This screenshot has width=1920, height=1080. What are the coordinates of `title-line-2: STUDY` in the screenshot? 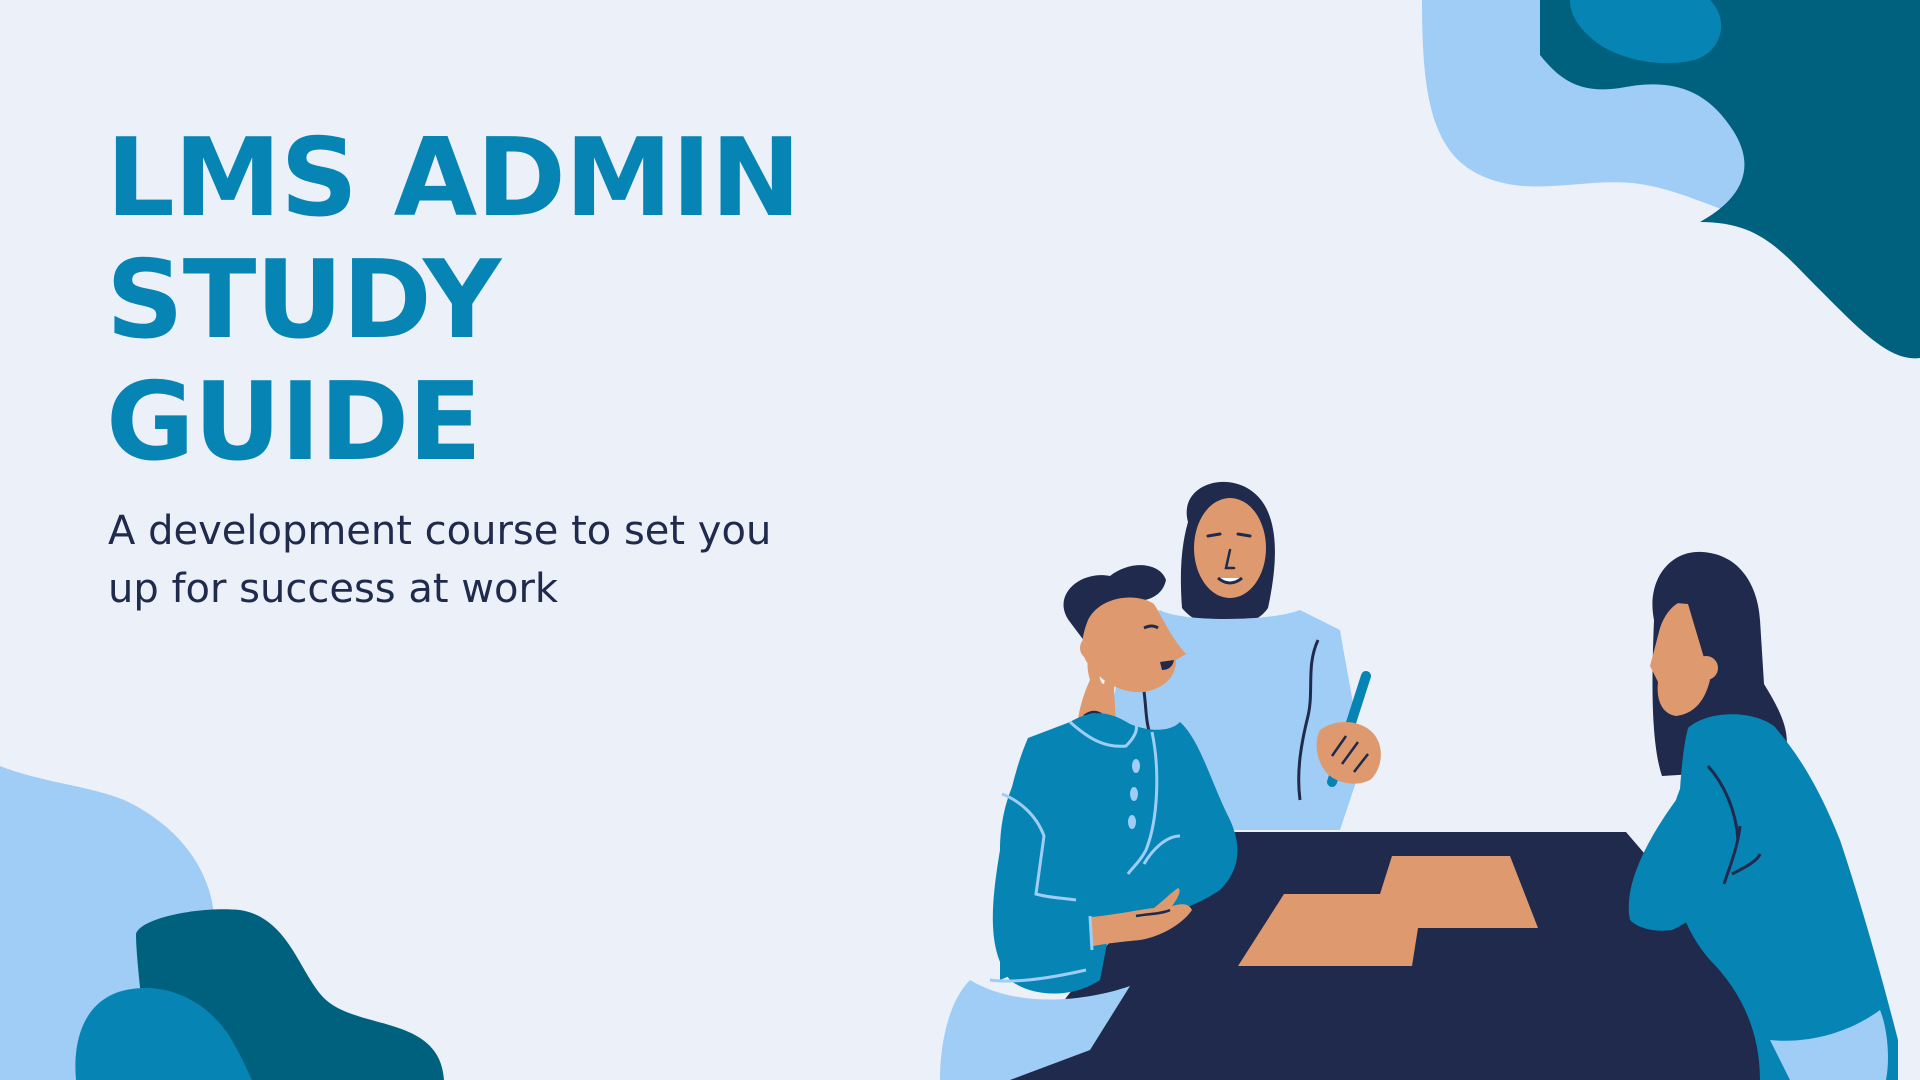 It's located at (303, 300).